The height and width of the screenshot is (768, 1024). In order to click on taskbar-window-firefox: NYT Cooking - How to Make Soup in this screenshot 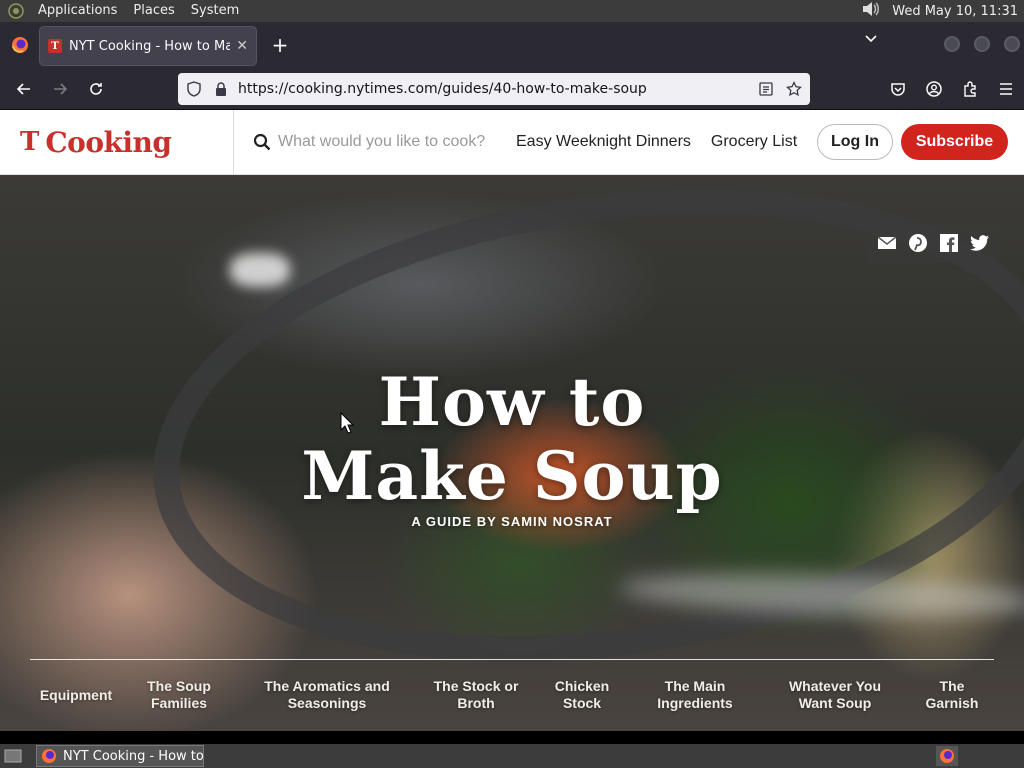, I will do `click(120, 756)`.